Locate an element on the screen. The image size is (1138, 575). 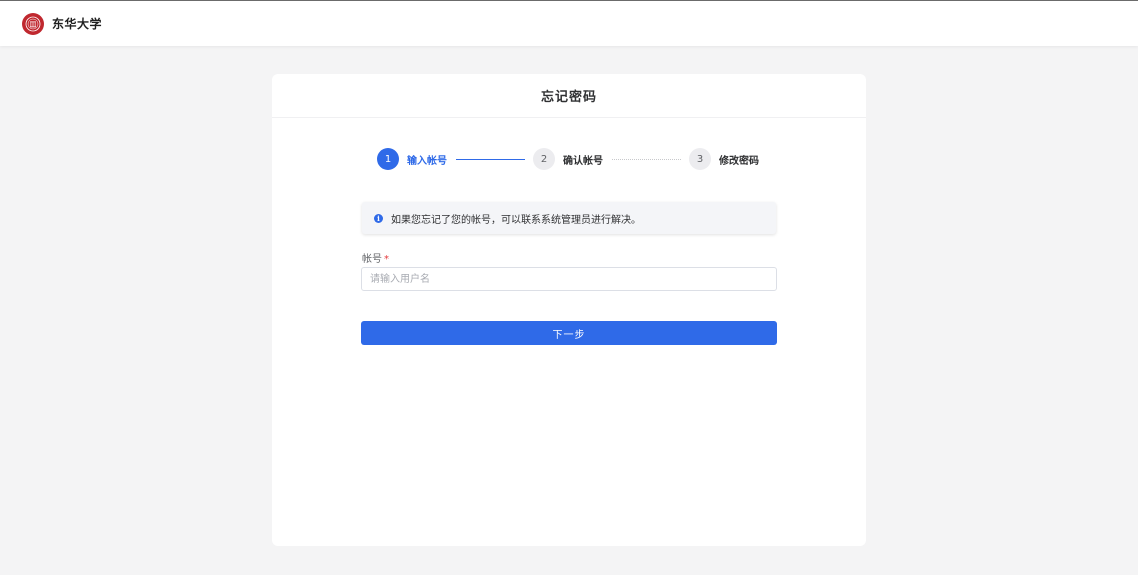
page-title: 忘记密码 is located at coordinates (568, 97).